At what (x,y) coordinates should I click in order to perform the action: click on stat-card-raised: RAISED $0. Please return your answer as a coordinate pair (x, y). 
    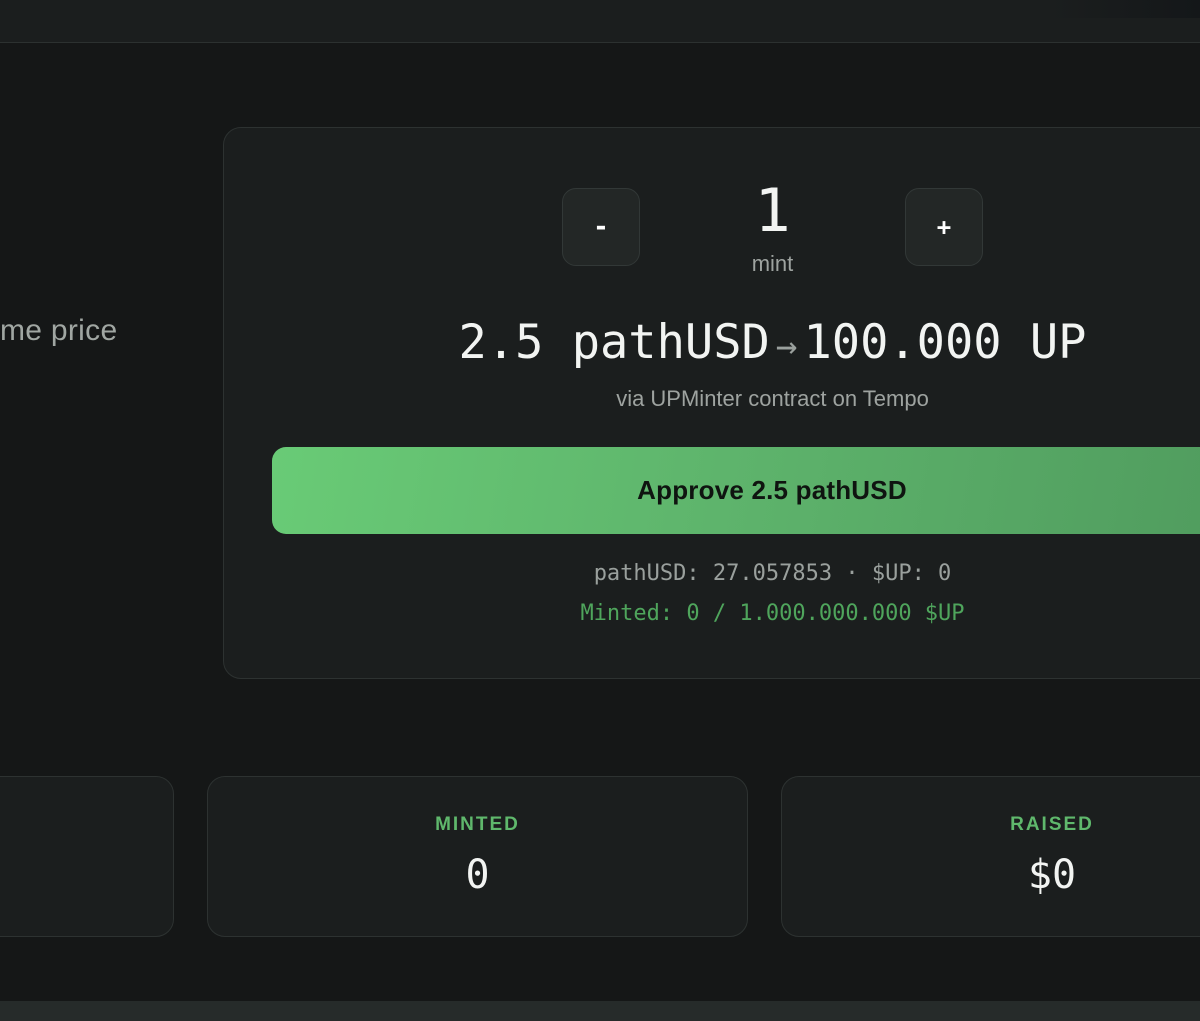
    Looking at the image, I should click on (990, 856).